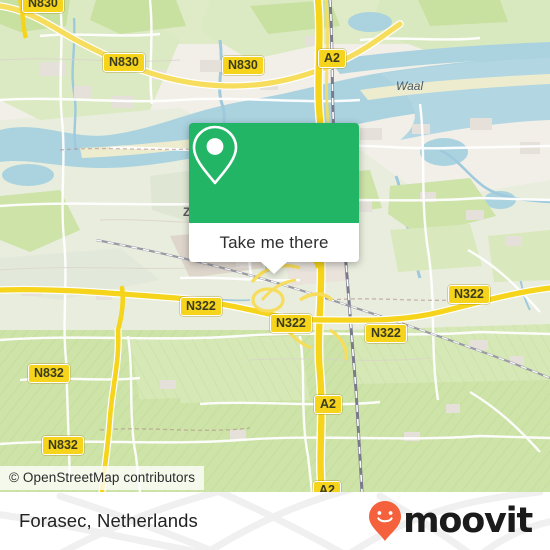 The height and width of the screenshot is (550, 550). I want to click on footer-bar: Forasec, Netherlands moovit, so click(275, 521).